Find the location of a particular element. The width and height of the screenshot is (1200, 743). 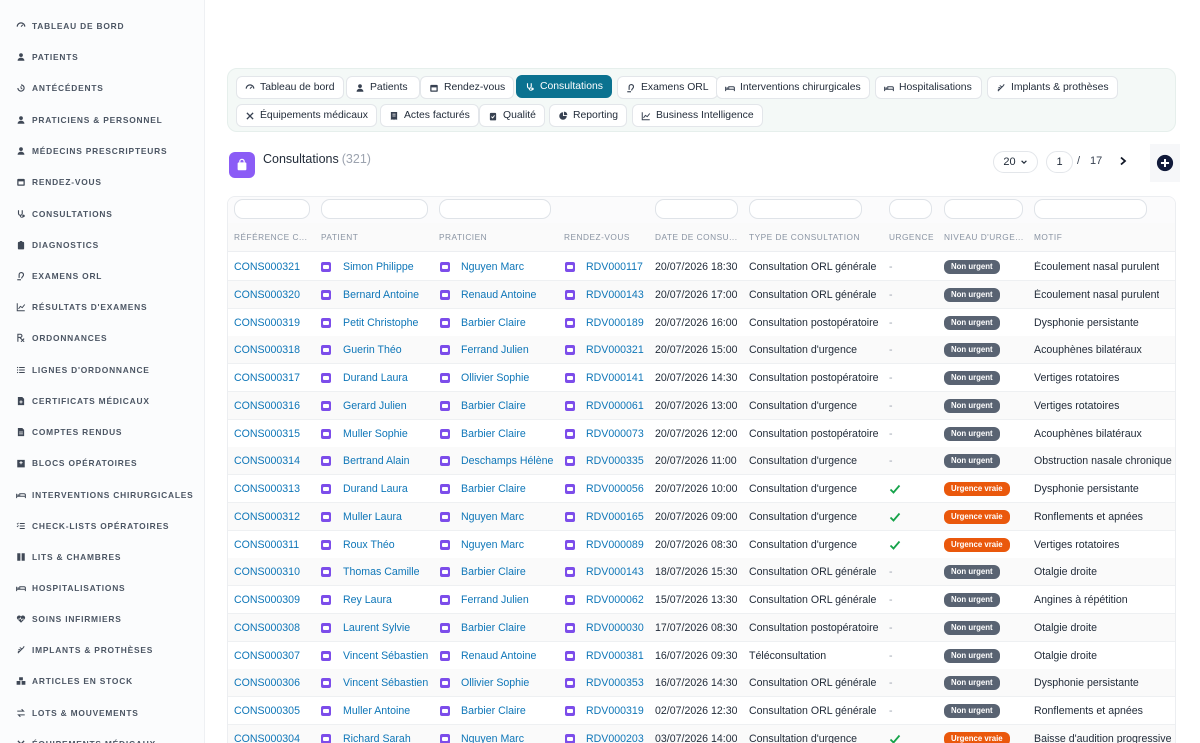

sidebar-item-consultations: Consultations is located at coordinates (102, 213).